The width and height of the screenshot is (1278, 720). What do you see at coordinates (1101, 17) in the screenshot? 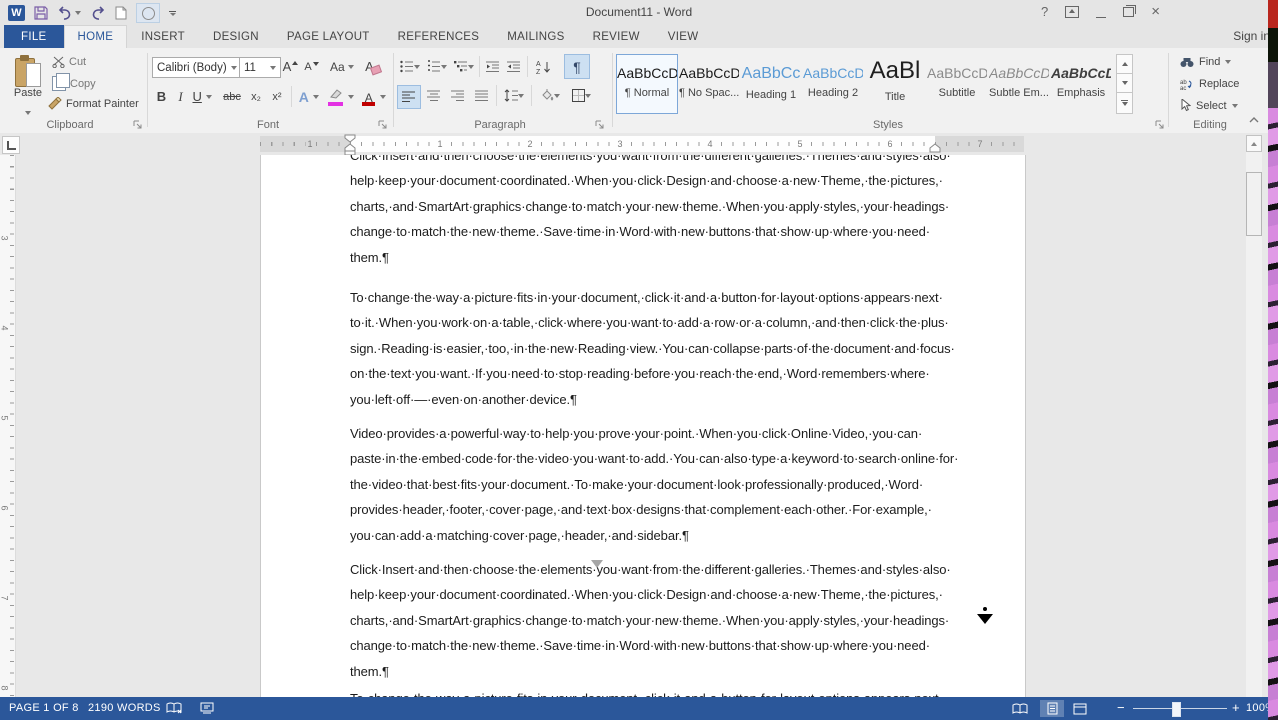
I see `minimize-icon` at bounding box center [1101, 17].